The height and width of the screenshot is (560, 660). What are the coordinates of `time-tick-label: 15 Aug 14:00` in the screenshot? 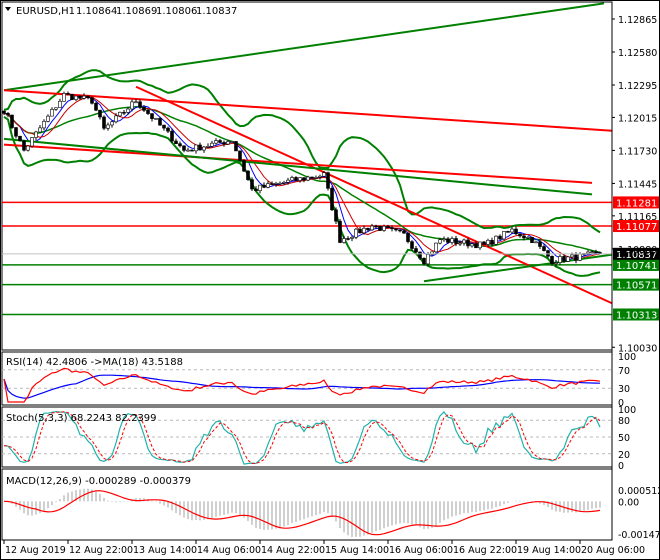 It's located at (357, 550).